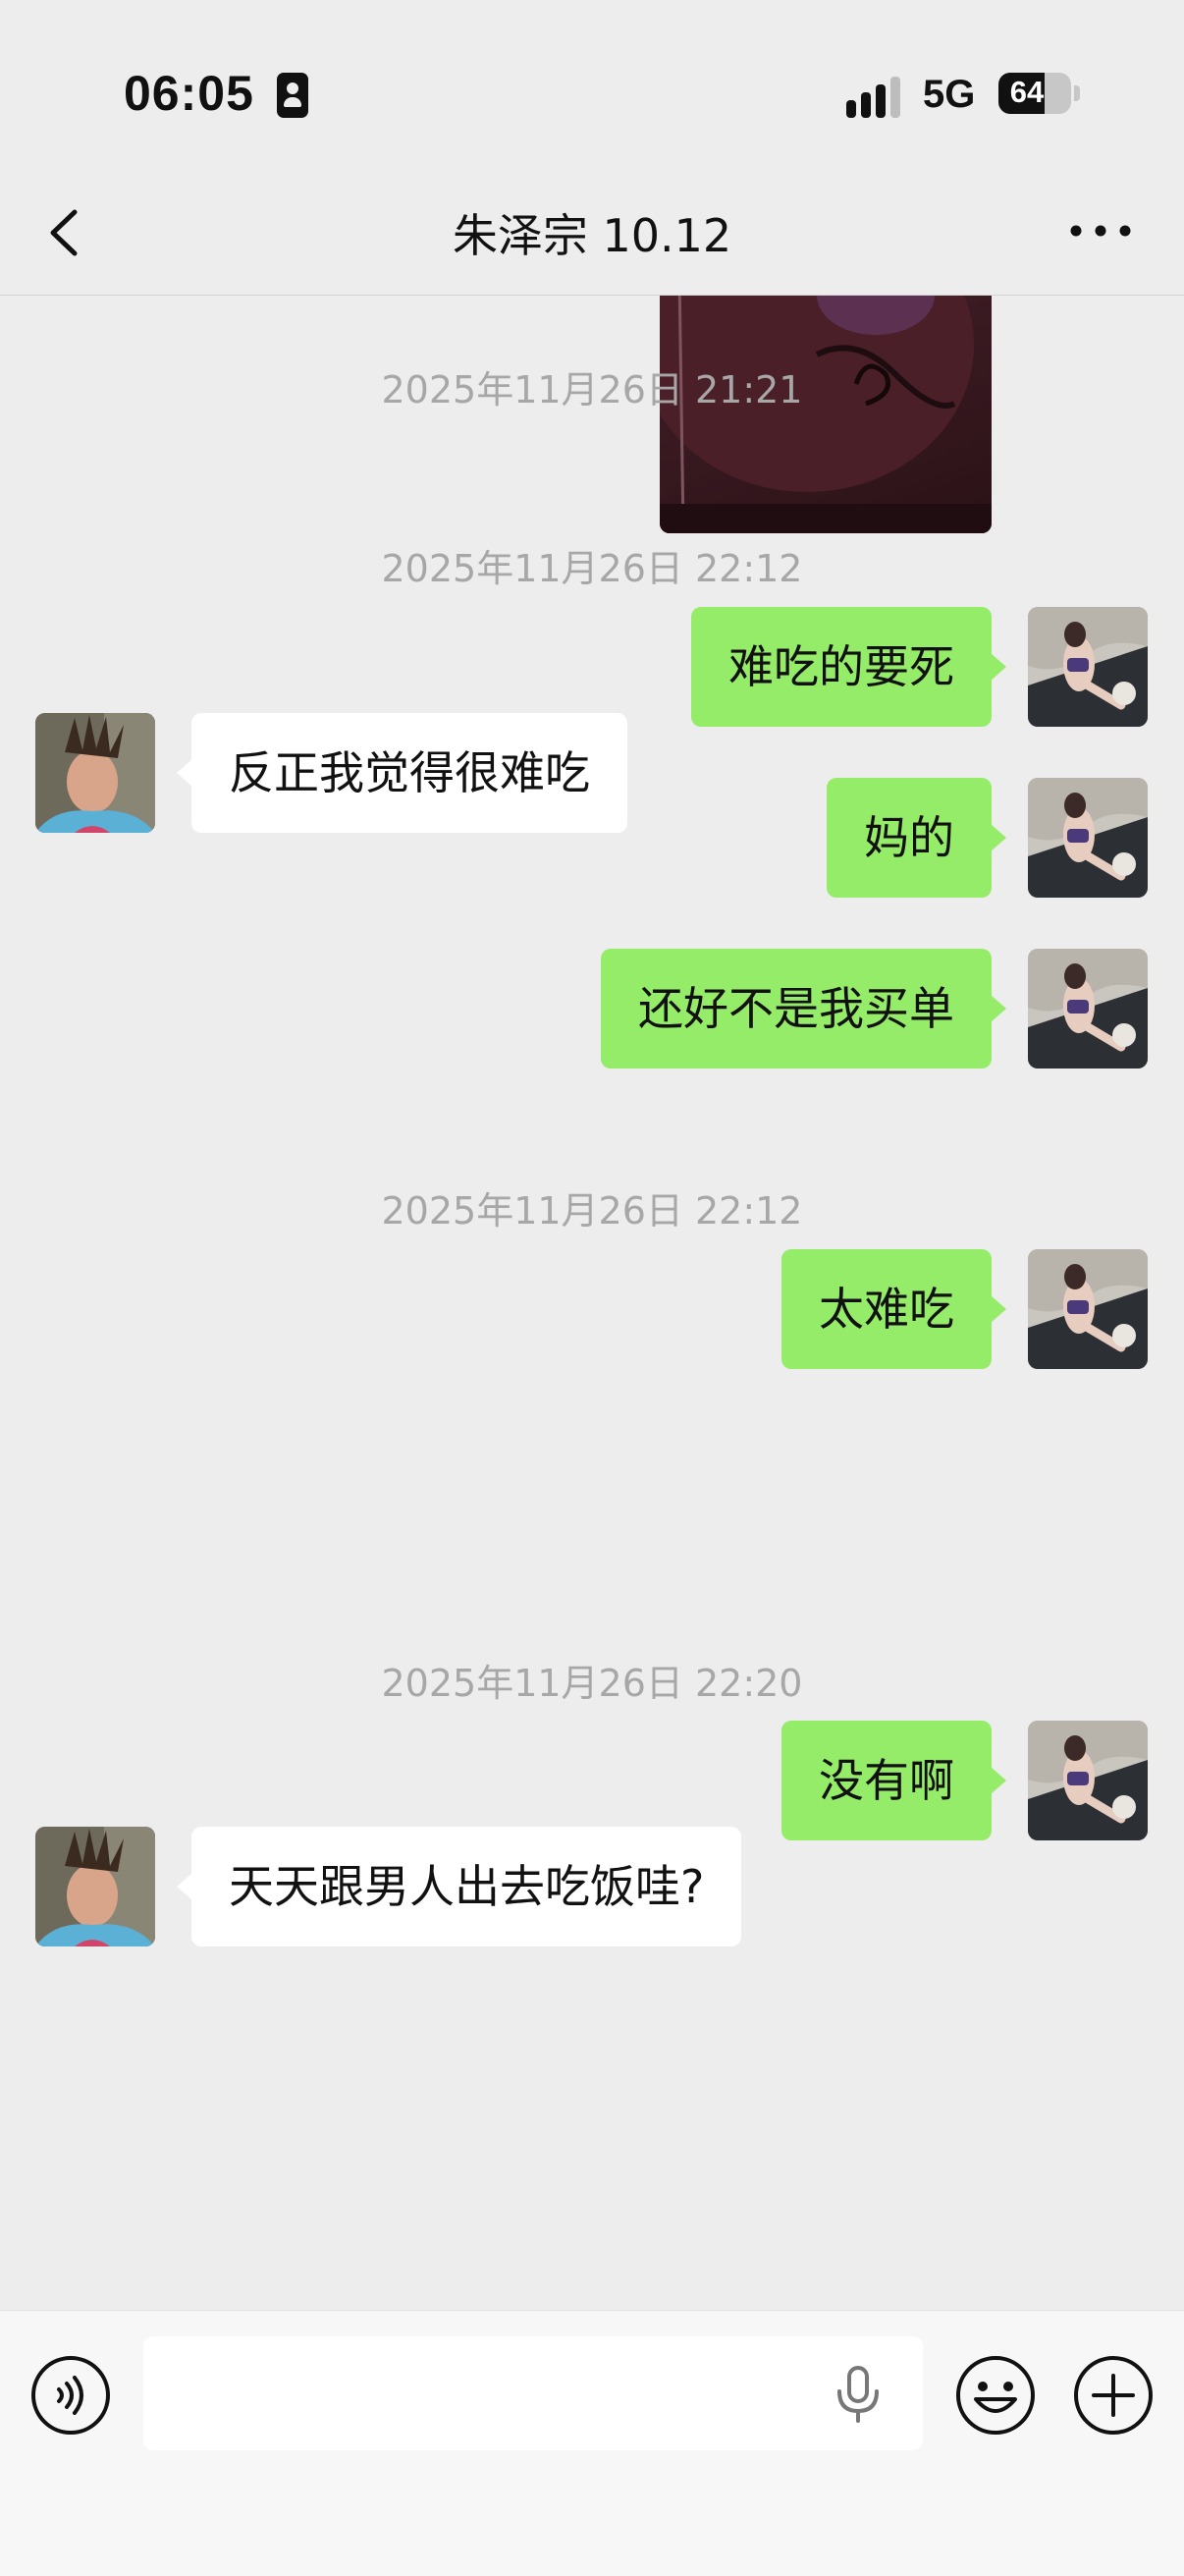  What do you see at coordinates (402, 773) in the screenshot?
I see `incoming-message-bubble: 反正我觉得很难吃` at bounding box center [402, 773].